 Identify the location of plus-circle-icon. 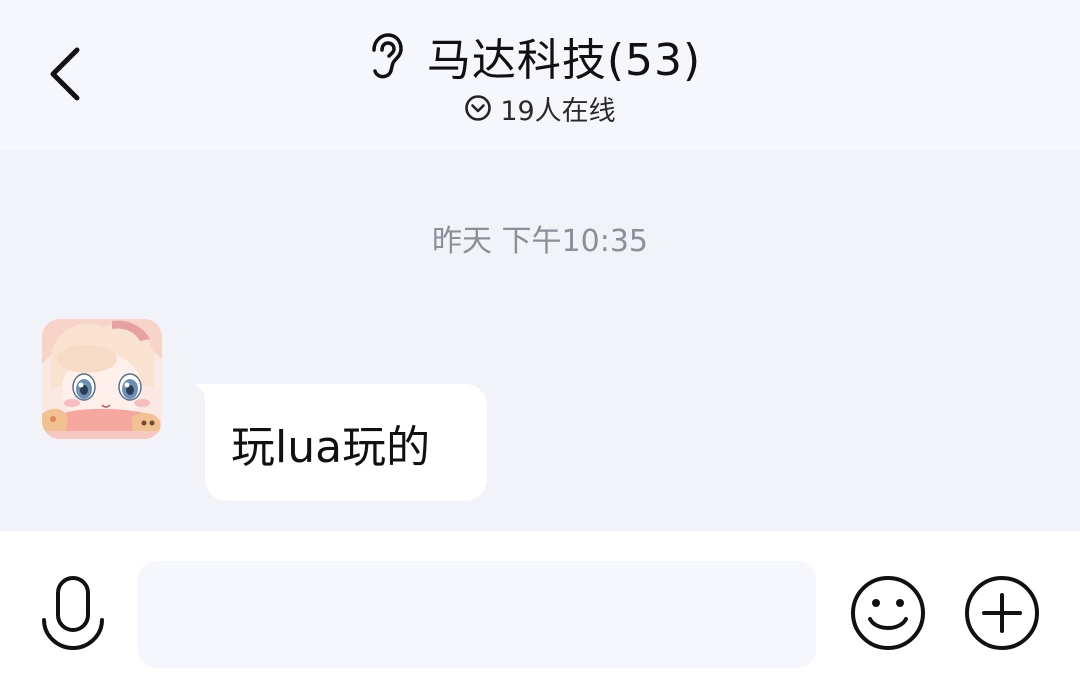
(1002, 615).